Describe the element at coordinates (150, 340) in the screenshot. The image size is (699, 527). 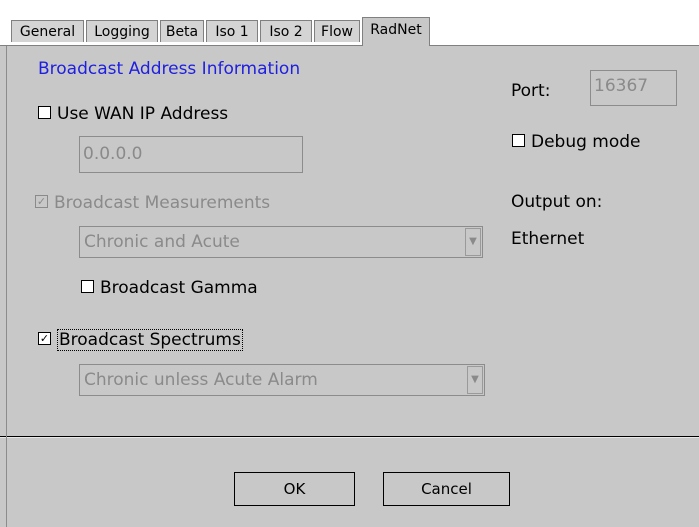
I see `broadcast-spectrums-label: Broadcast Spectrums` at that location.